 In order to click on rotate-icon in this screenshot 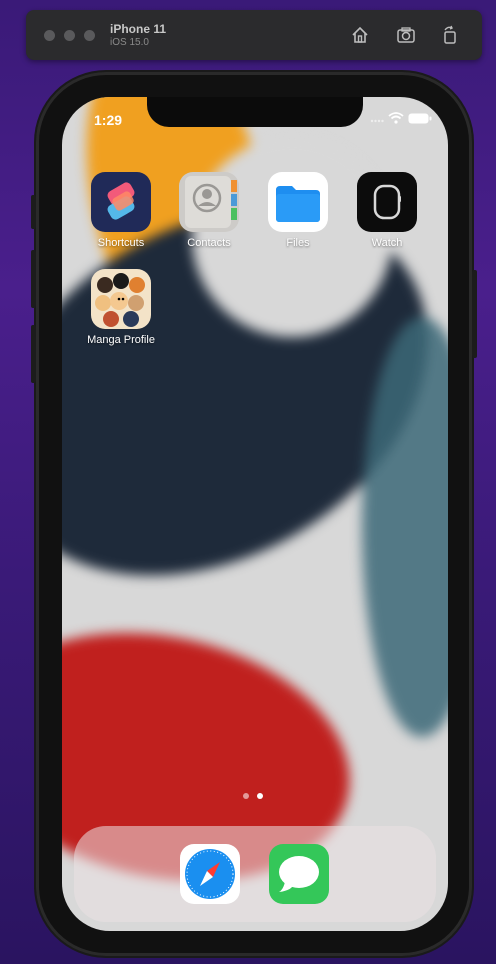, I will do `click(450, 34)`.